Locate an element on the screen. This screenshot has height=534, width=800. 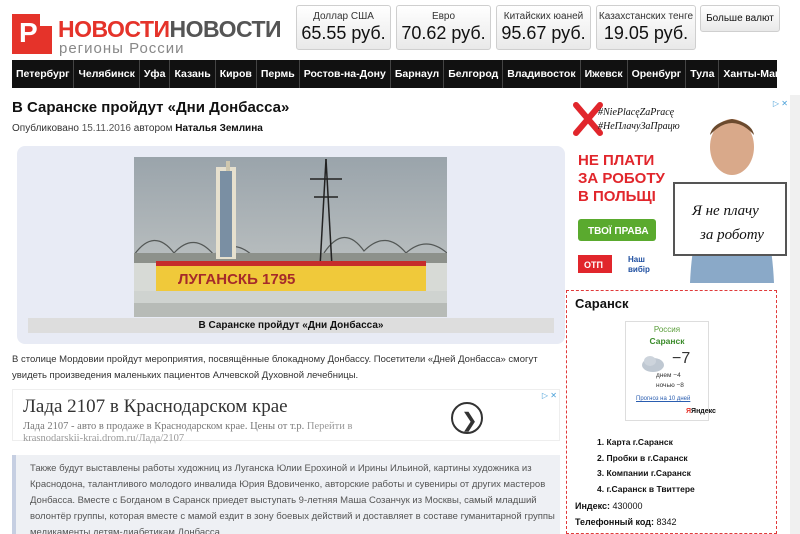
site-logo: P НОВОСТИНОВОСТИ регионы России is located at coordinates (147, 34).